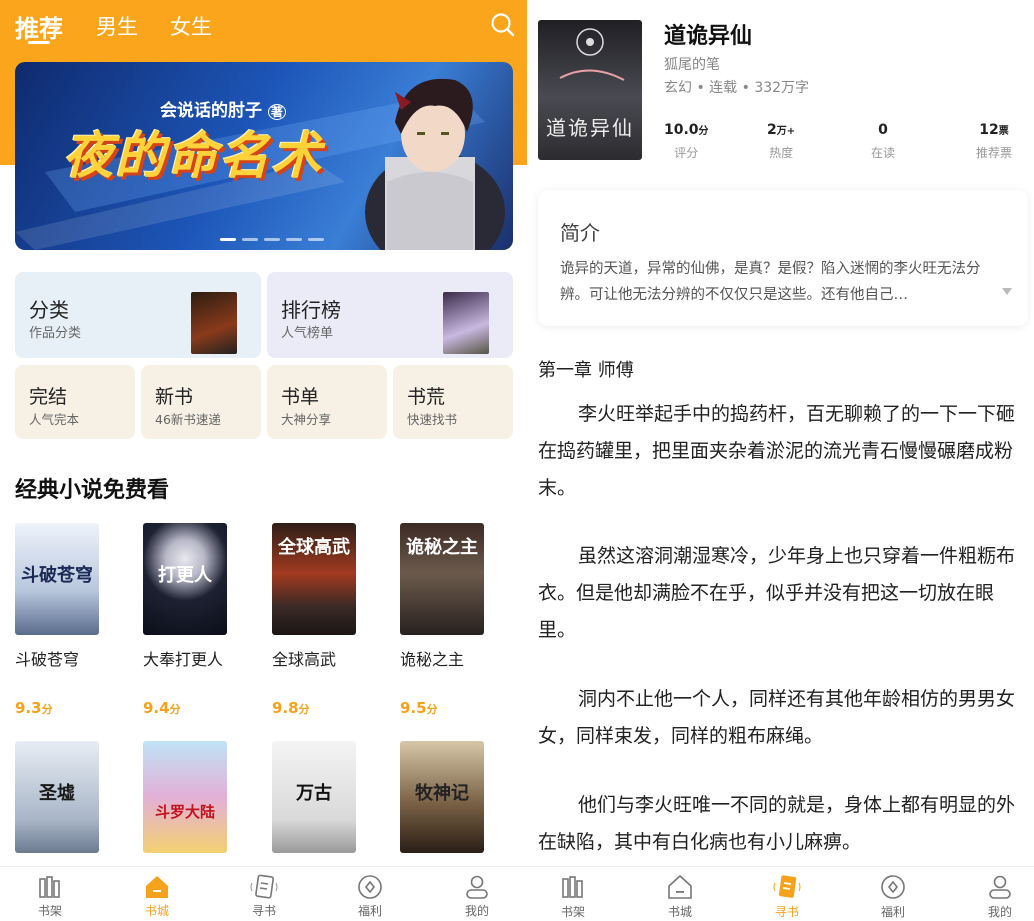 The height and width of the screenshot is (921, 1034). I want to click on book-cover: 牧神记, so click(442, 797).